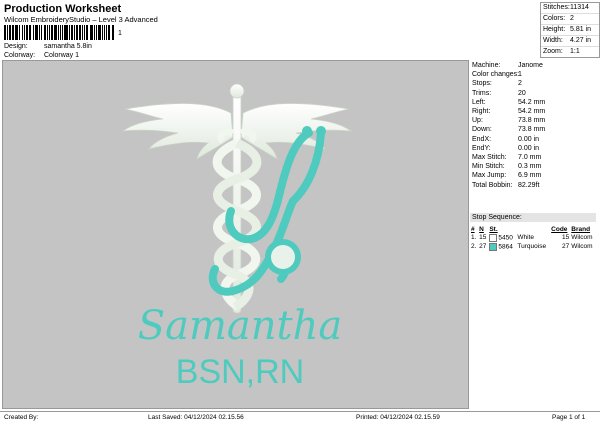 The height and width of the screenshot is (424, 600). What do you see at coordinates (481, 148) in the screenshot?
I see `info-label: EndY:` at bounding box center [481, 148].